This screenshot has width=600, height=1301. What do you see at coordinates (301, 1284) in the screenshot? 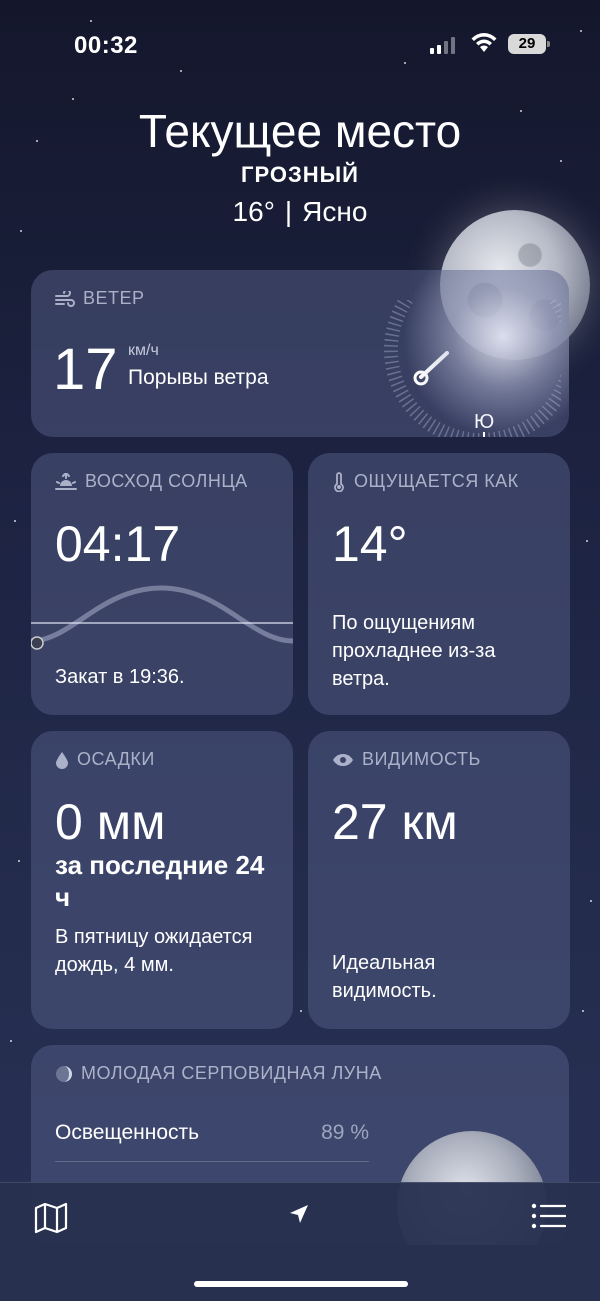
I see `home-indicator` at bounding box center [301, 1284].